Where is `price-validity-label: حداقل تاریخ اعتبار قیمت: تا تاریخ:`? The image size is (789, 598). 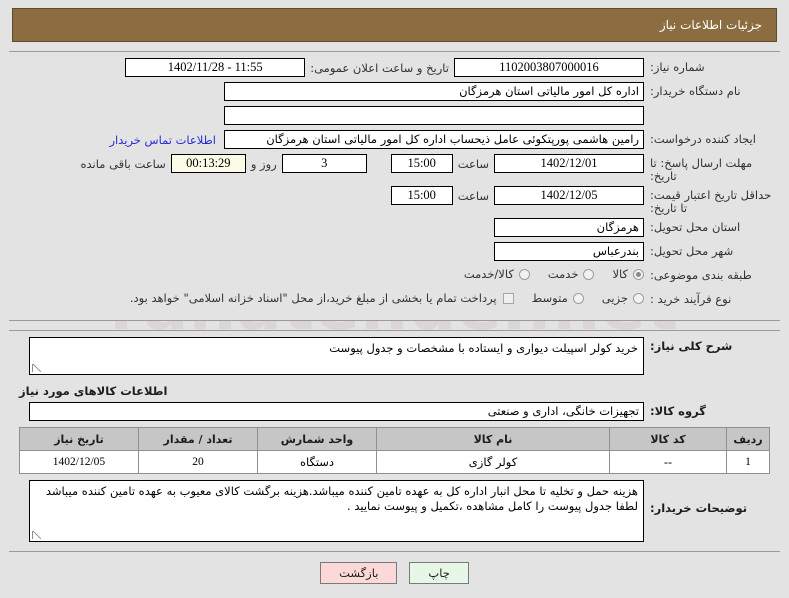 price-validity-label: حداقل تاریخ اعتبار قیمت: تا تاریخ: is located at coordinates (711, 201).